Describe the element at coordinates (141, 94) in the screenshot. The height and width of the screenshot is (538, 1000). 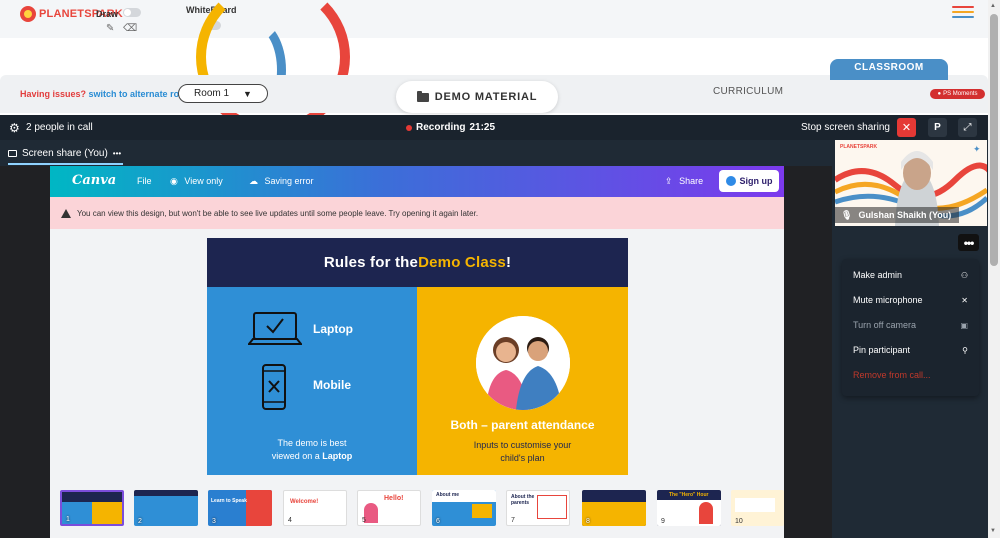
I see `alternate-room-link: switch to alternate room` at that location.